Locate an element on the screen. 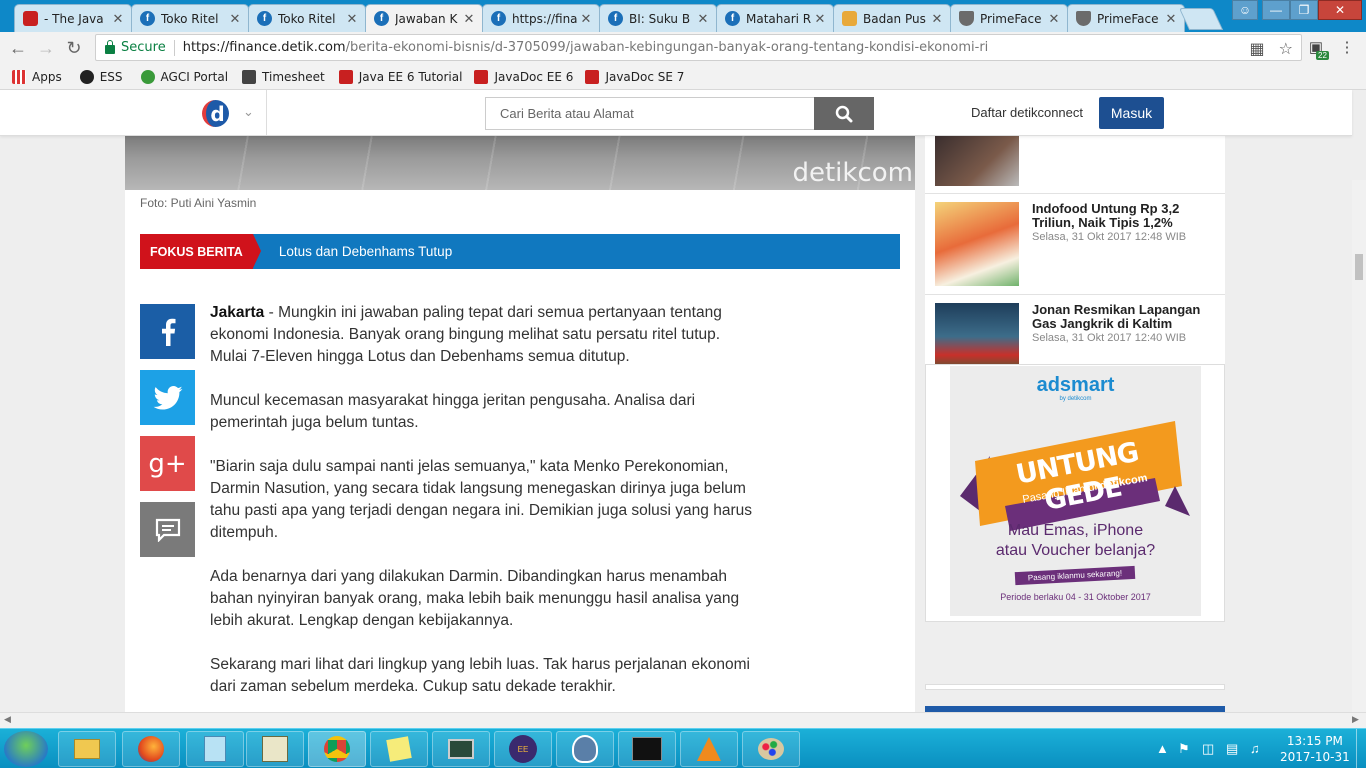  file-explorer-icon is located at coordinates (87, 749).